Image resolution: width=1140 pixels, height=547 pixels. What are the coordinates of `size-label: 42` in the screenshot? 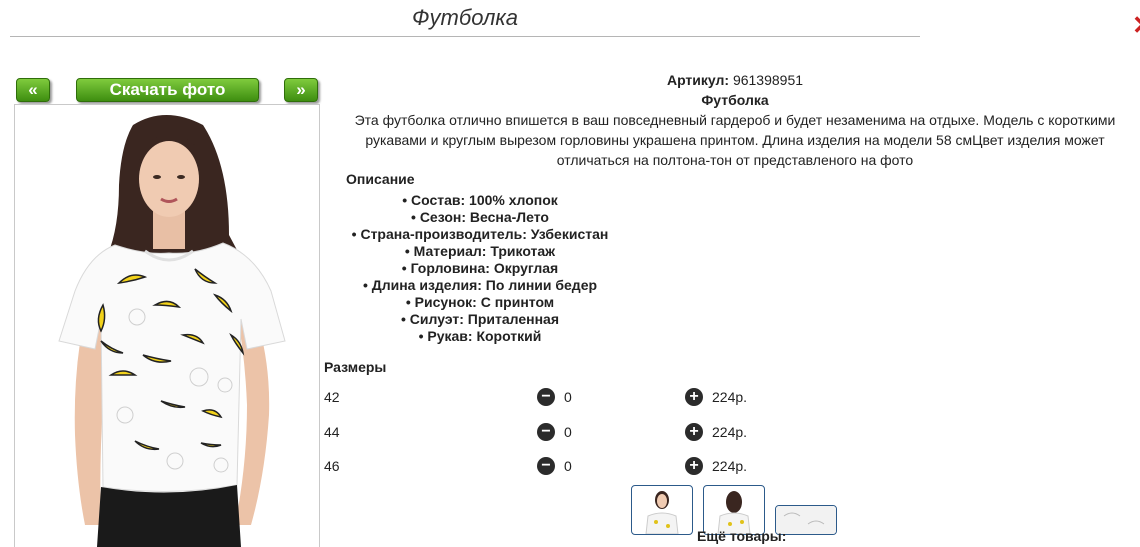 It's located at (332, 397).